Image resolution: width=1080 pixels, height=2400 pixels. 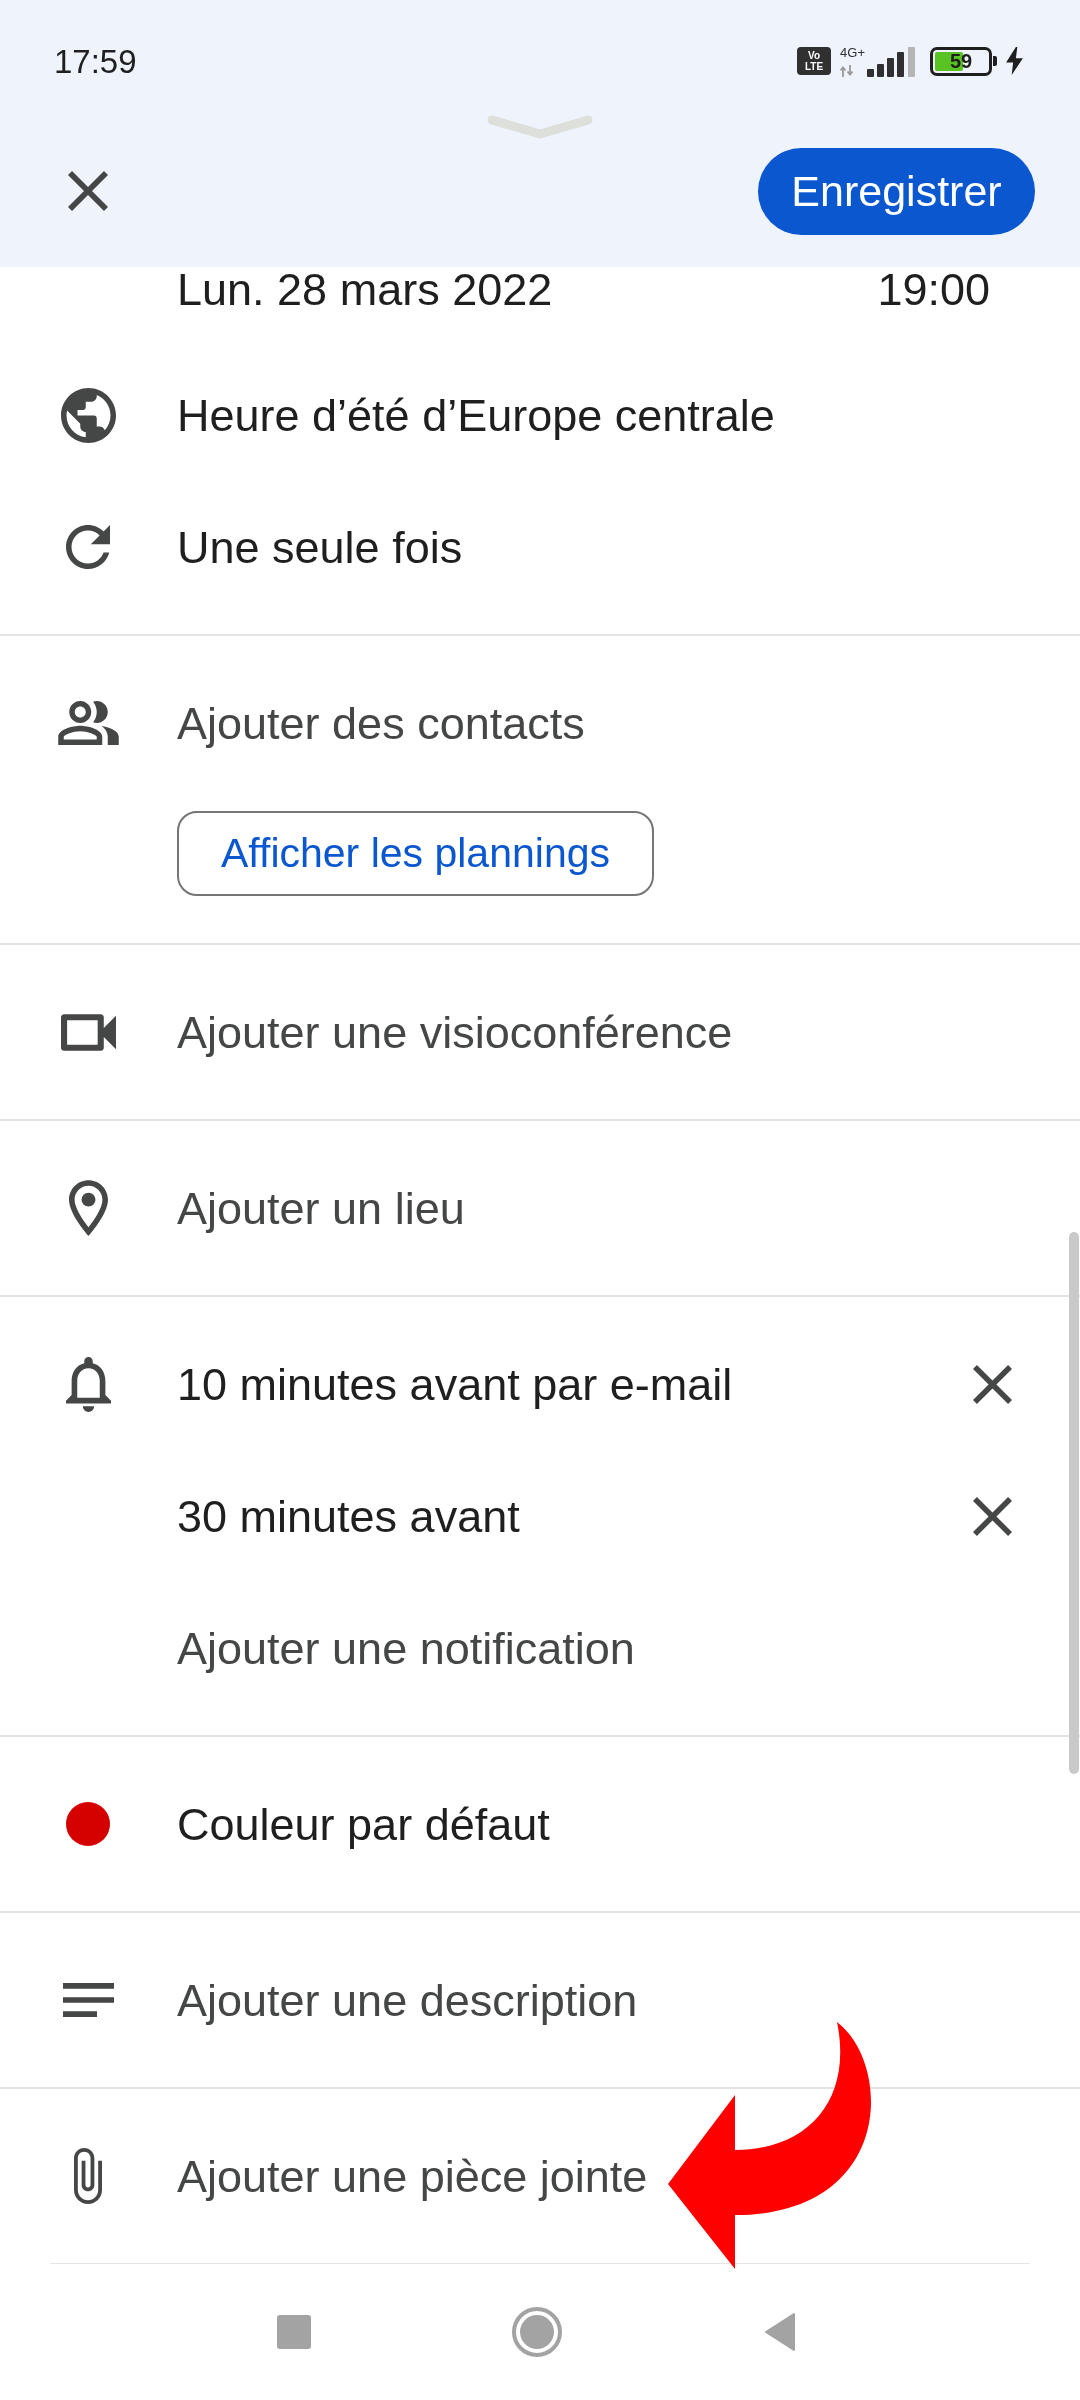 I want to click on add-guests-item: Ajouter des contacts, so click(x=381, y=723).